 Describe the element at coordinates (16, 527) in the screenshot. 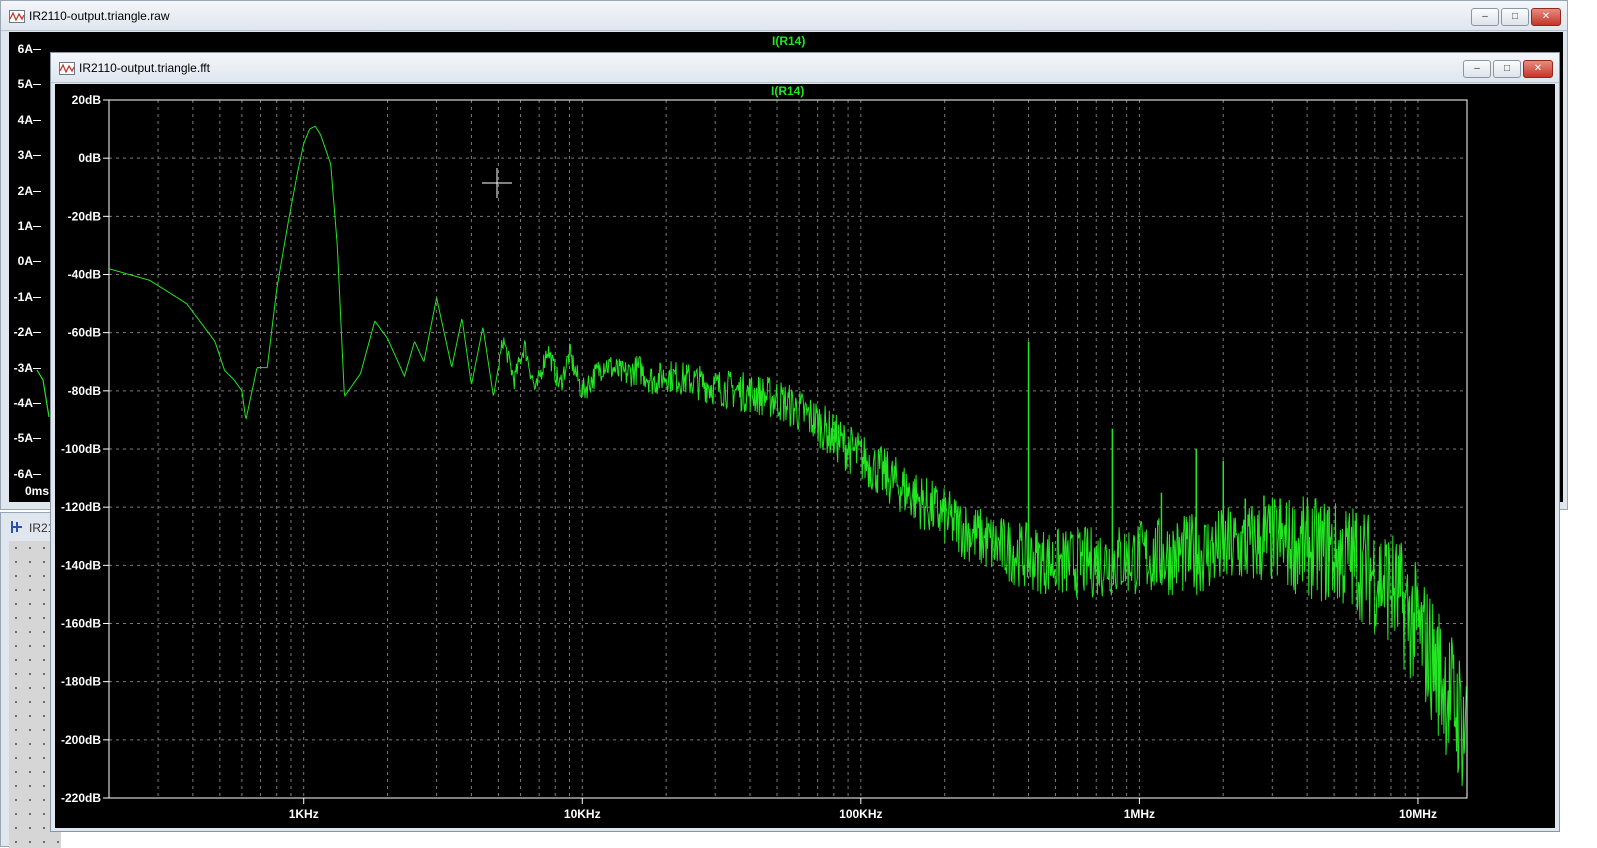

I see `schematic-icon` at that location.